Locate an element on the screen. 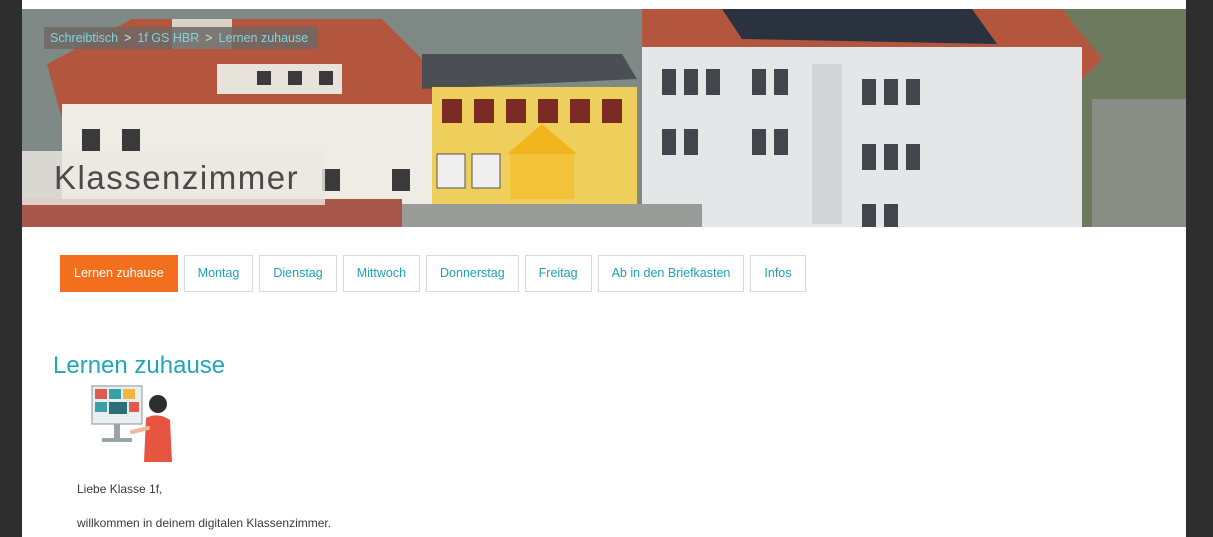  breadcrumb: Schreibtisch >1f GS HBR > Lernen zuhause is located at coordinates (181, 38).